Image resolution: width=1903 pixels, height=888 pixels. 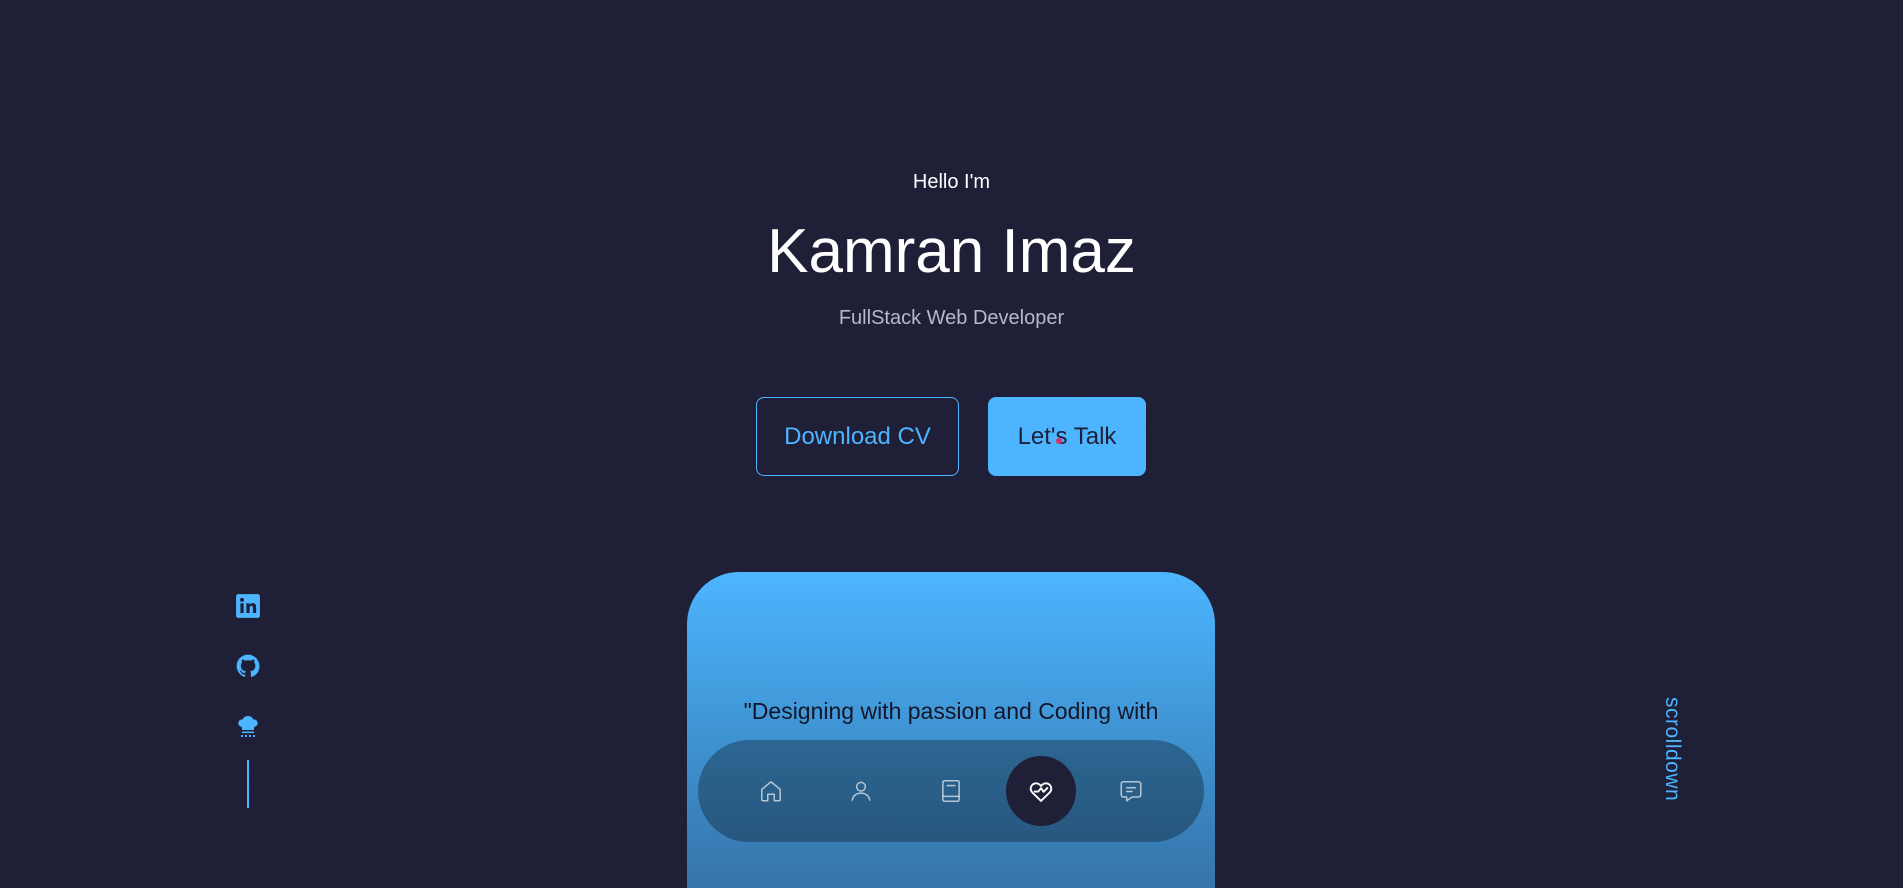 I want to click on download-cv-button: Download CV, so click(x=857, y=436).